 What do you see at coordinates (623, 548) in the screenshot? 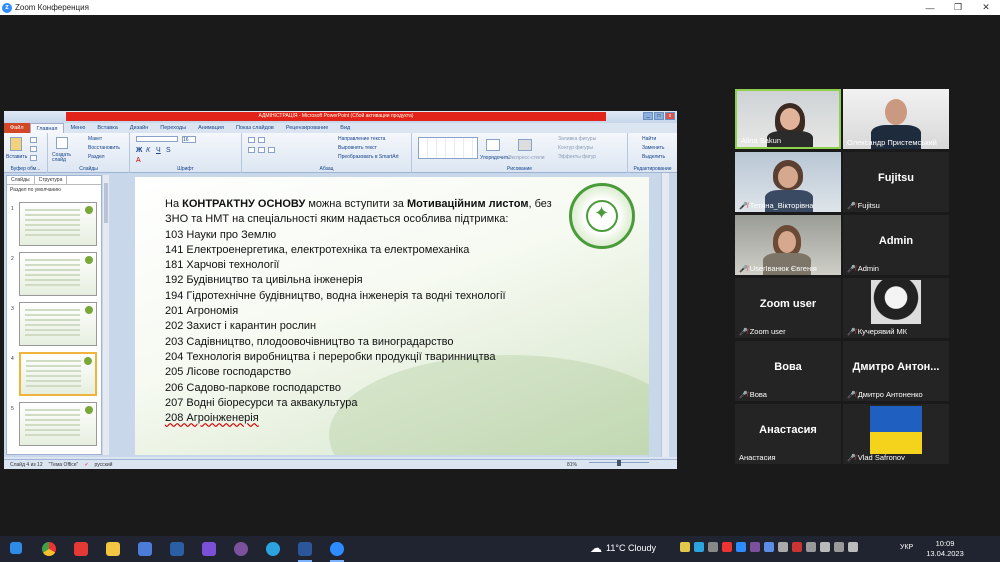
I see `weather-widget: ☁ 11°C Cloudy` at bounding box center [623, 548].